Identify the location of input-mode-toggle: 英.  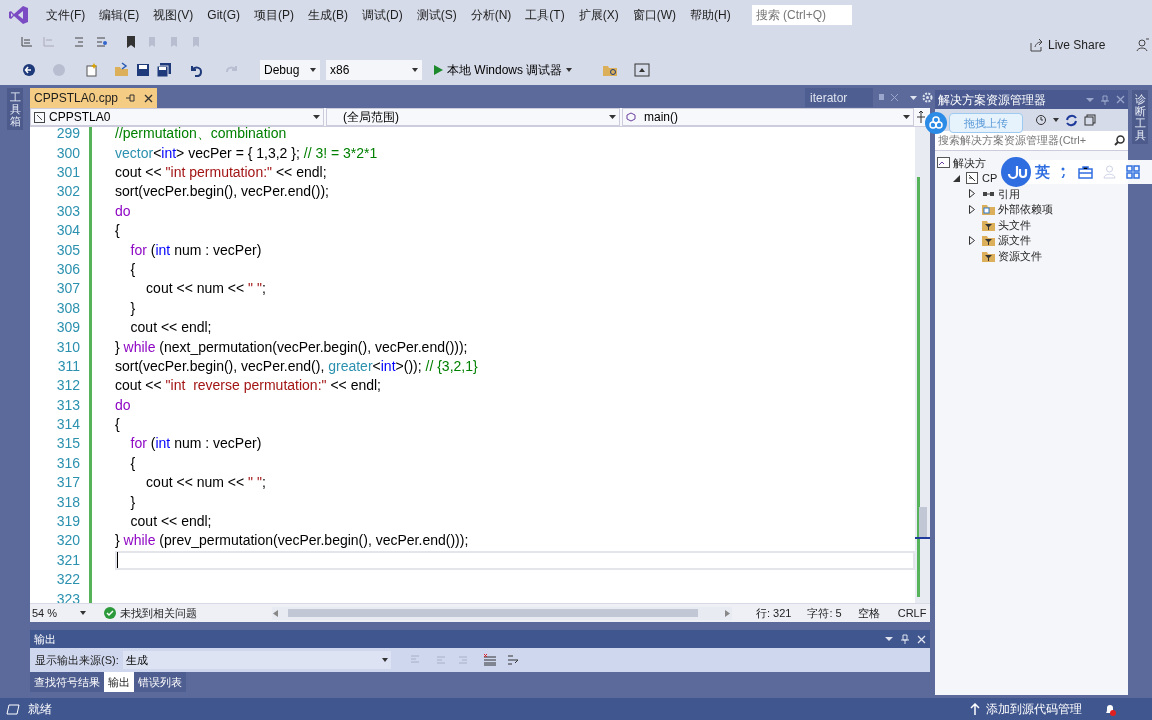
(1042, 172).